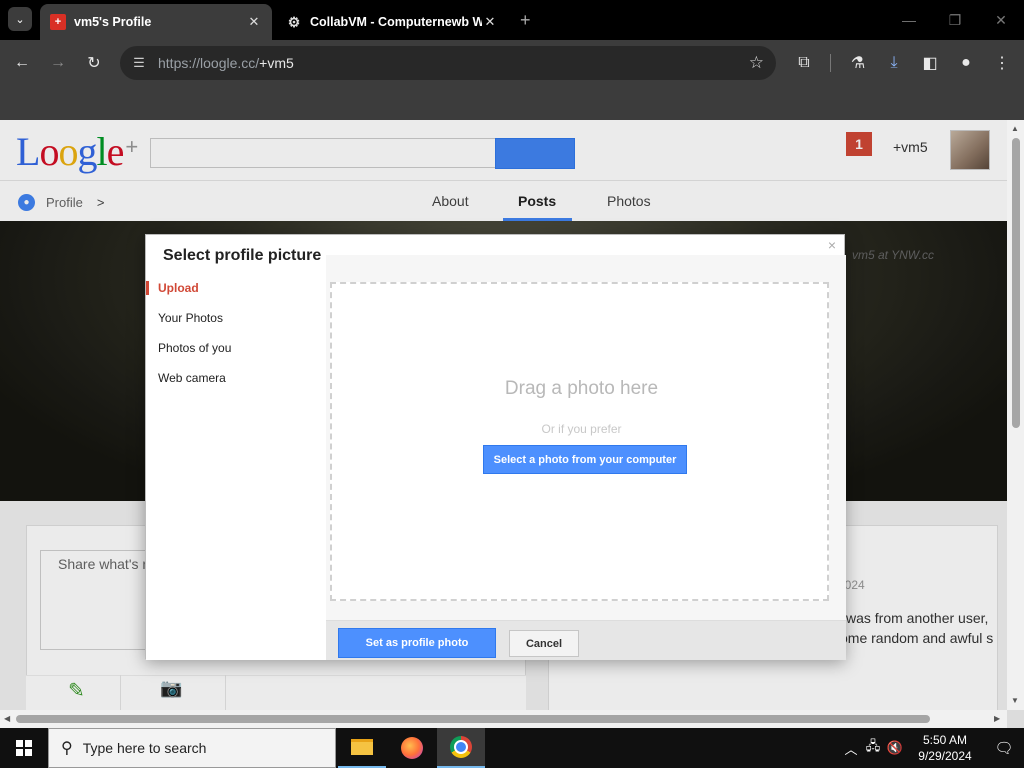 The height and width of the screenshot is (768, 1024). I want to click on bookmark-star-icon: ☆, so click(756, 63).